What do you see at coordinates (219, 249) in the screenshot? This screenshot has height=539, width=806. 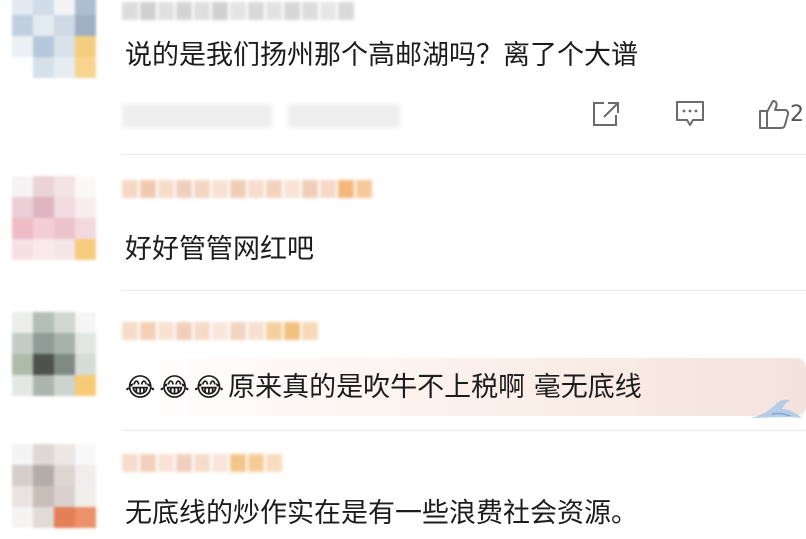 I see `comment-text: 好好管管网红吧` at bounding box center [219, 249].